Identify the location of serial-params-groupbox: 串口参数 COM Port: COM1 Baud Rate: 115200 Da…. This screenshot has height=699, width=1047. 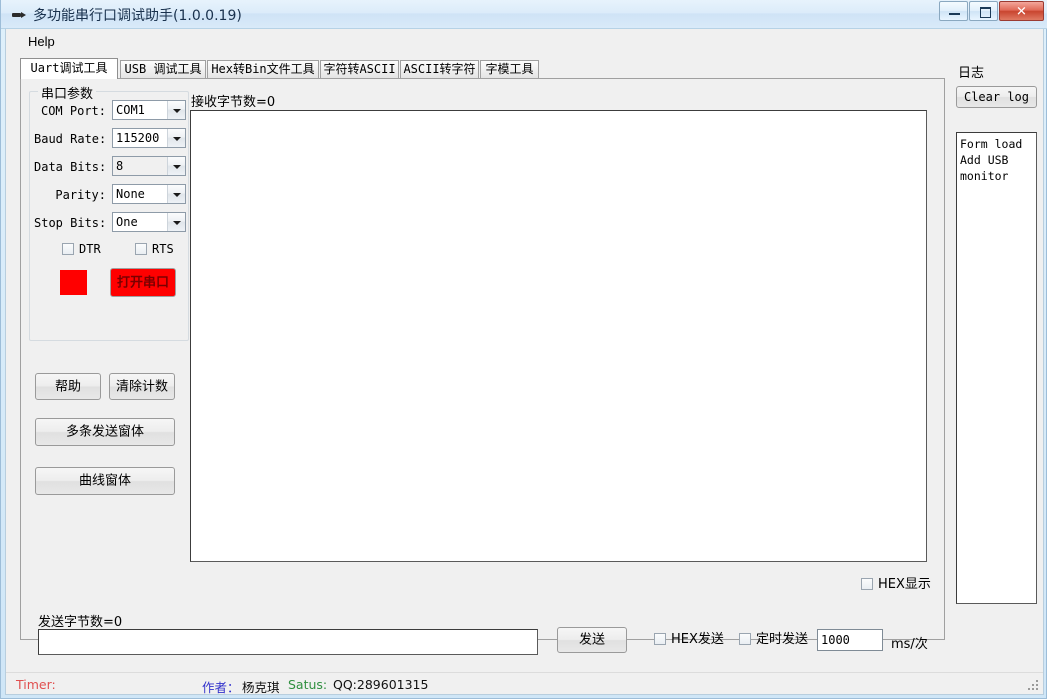
(109, 212).